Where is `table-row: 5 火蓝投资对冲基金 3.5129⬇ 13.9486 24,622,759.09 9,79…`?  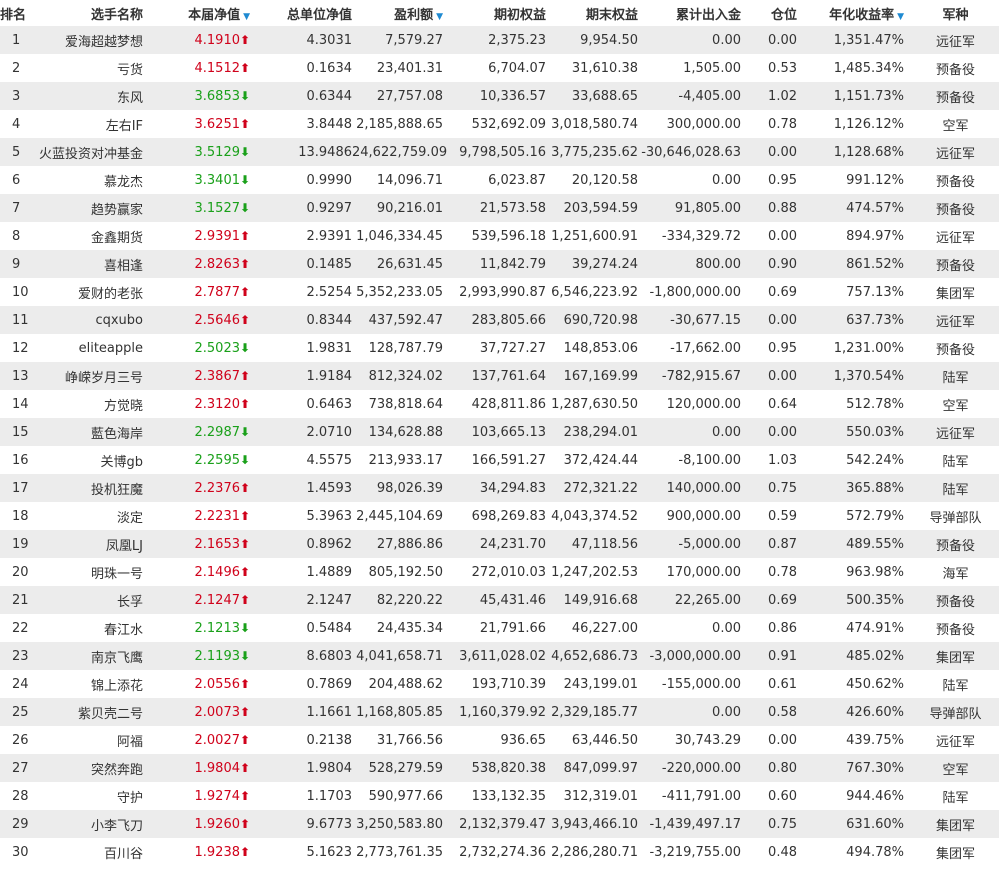
table-row: 5 火蓝投资对冲基金 3.5129⬇ 13.9486 24,622,759.09 9,79… is located at coordinates (499, 152).